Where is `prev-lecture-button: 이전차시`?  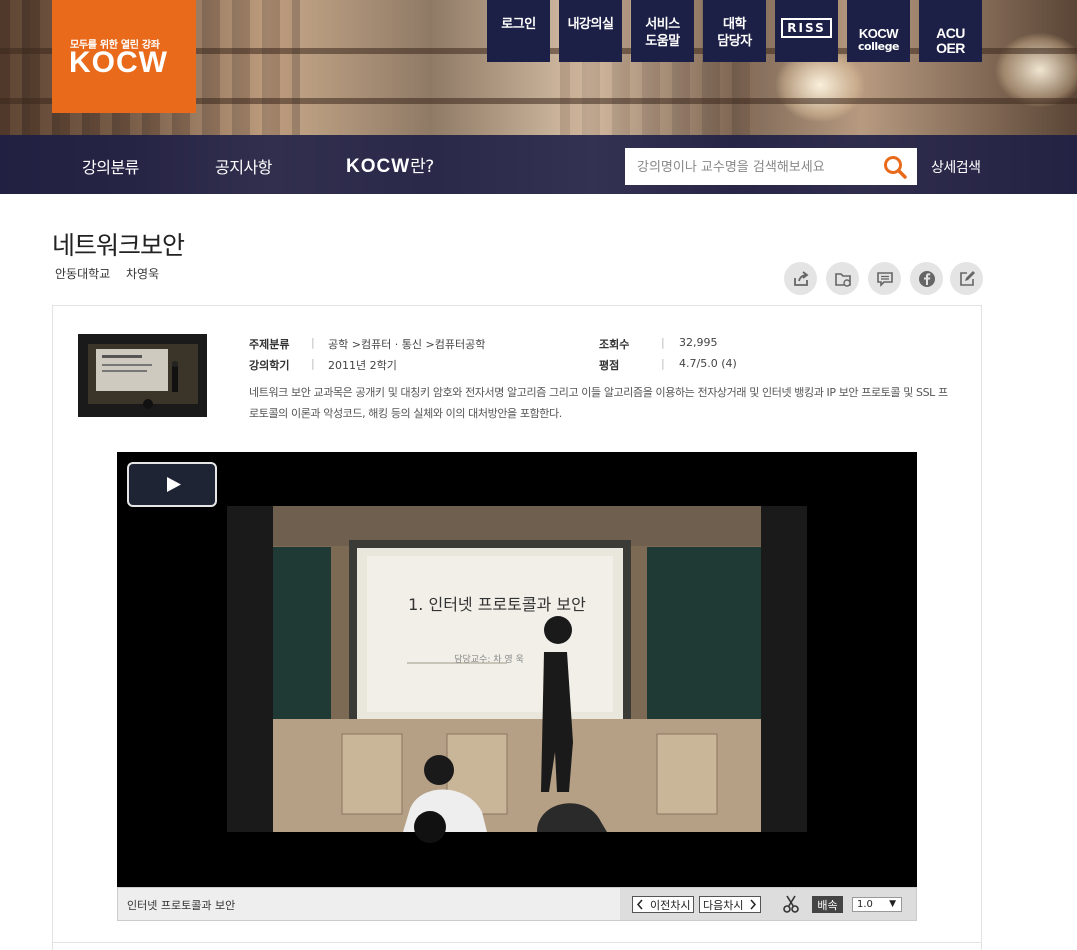 prev-lecture-button: 이전차시 is located at coordinates (663, 904).